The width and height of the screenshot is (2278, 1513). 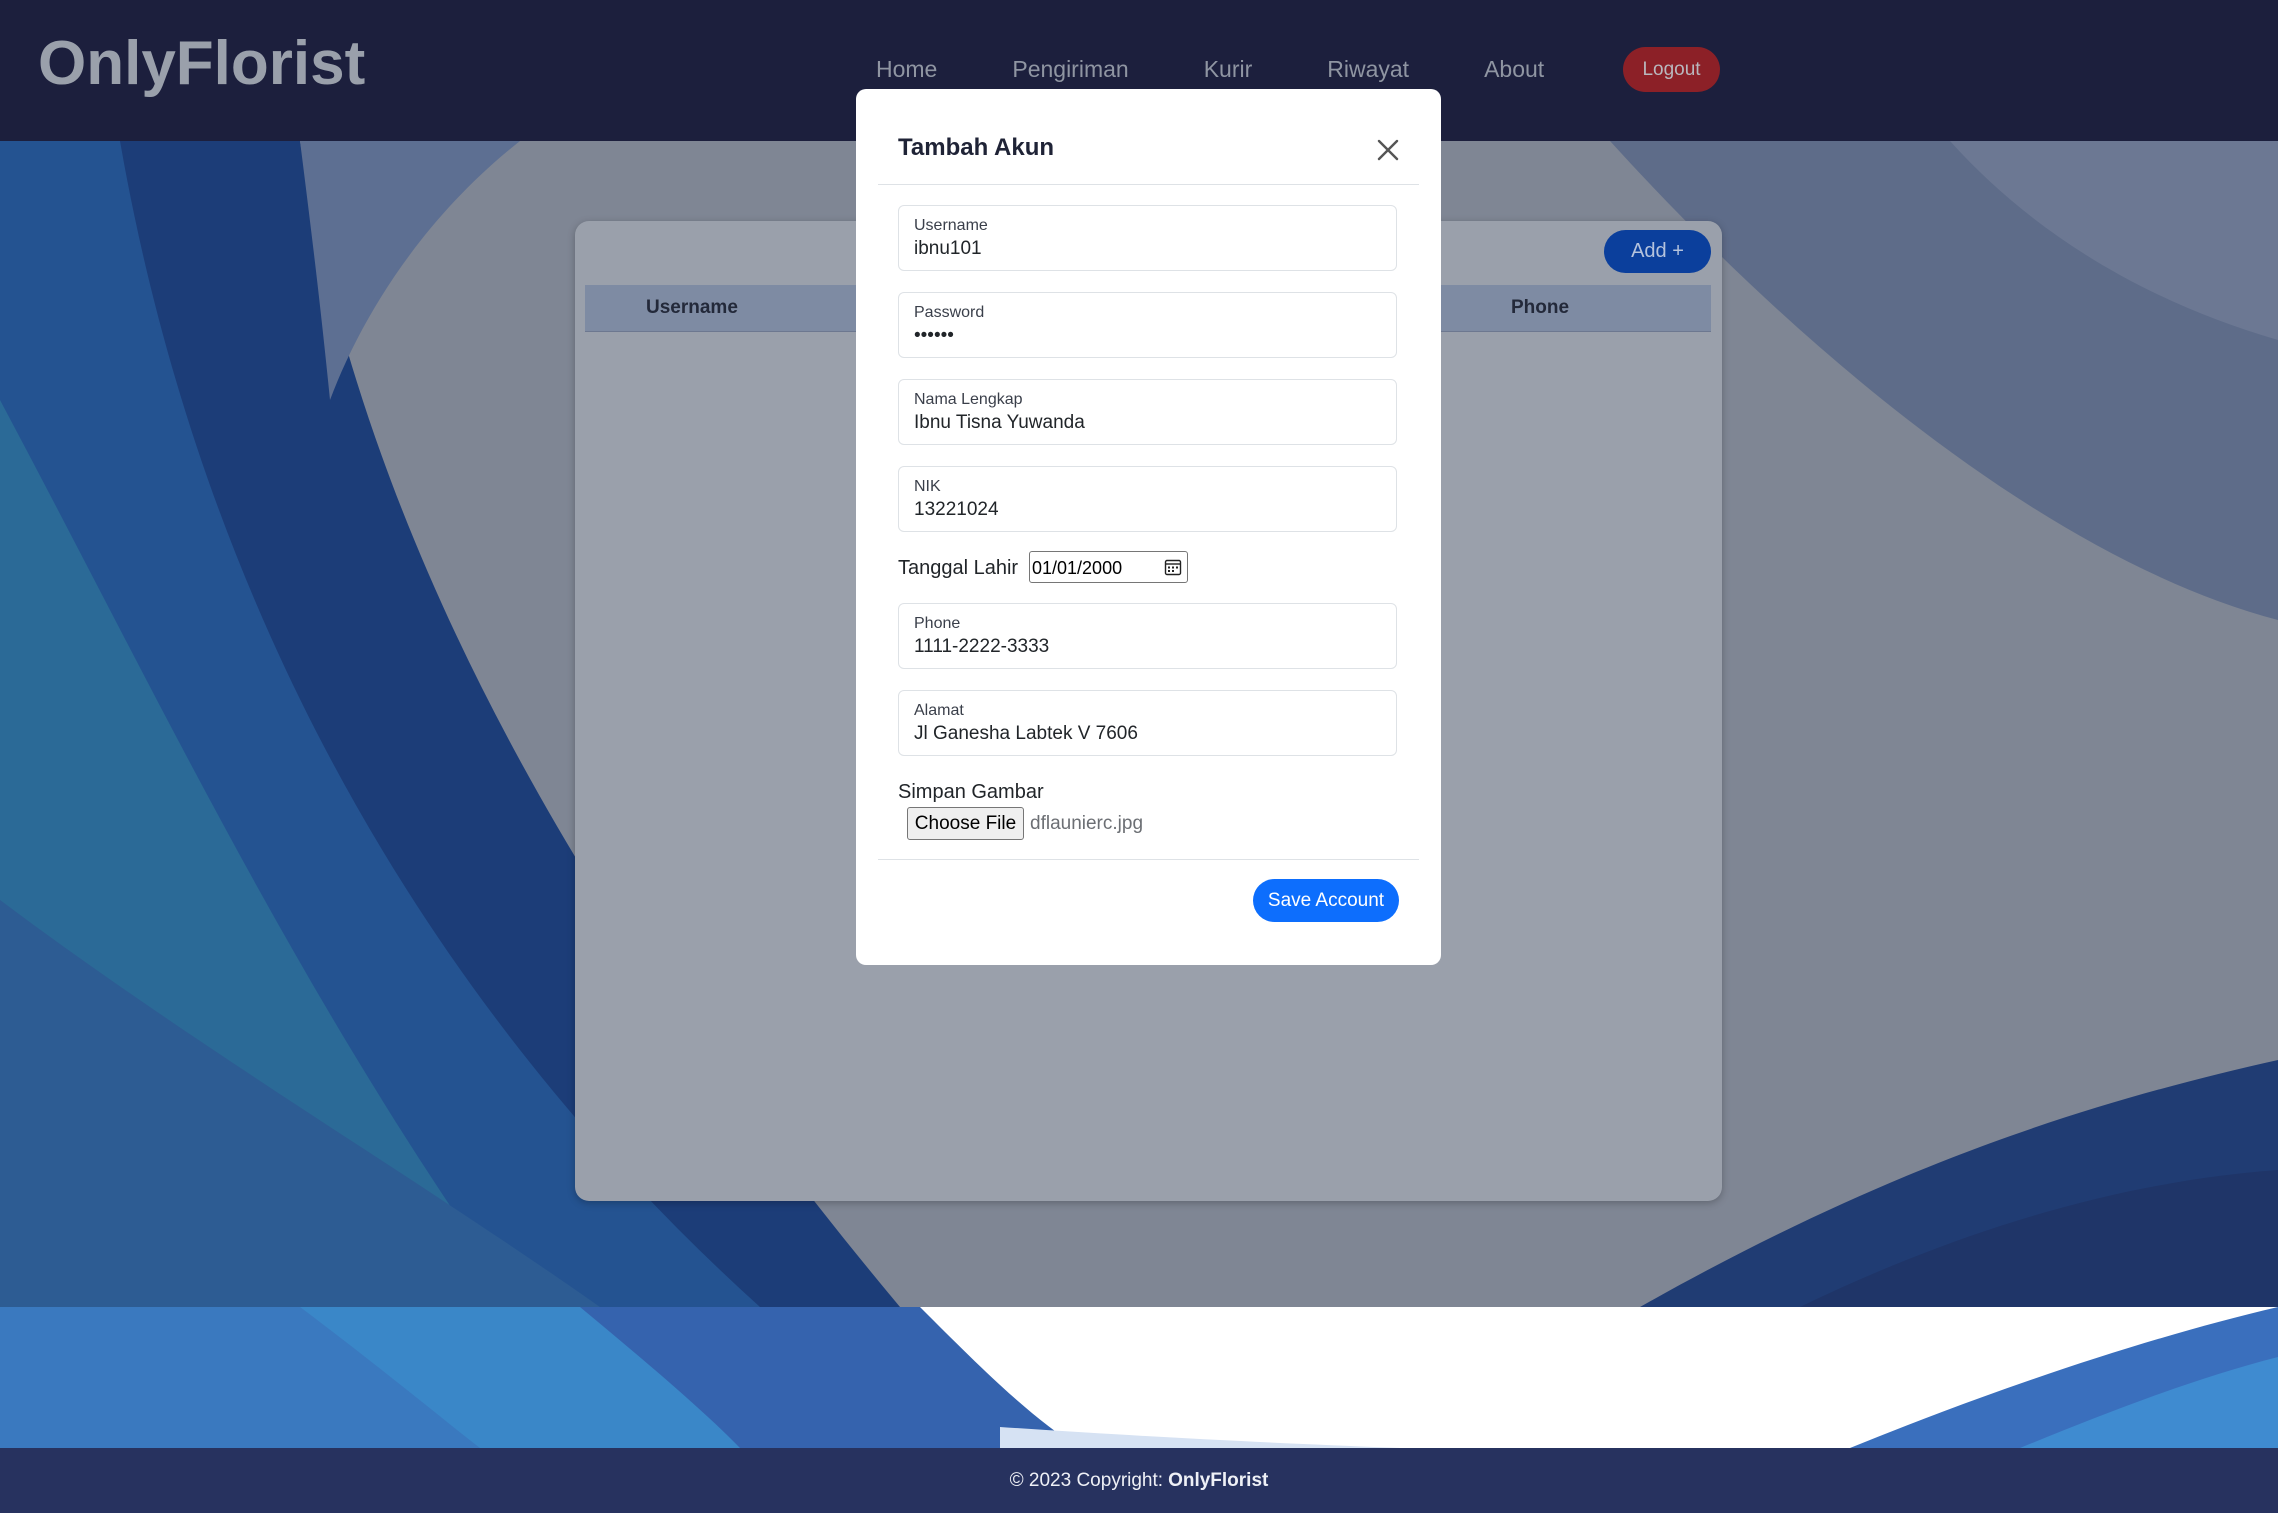 What do you see at coordinates (1147, 412) in the screenshot?
I see `full-name-field: Nama Lengkap Ibnu Tisna Yuwanda` at bounding box center [1147, 412].